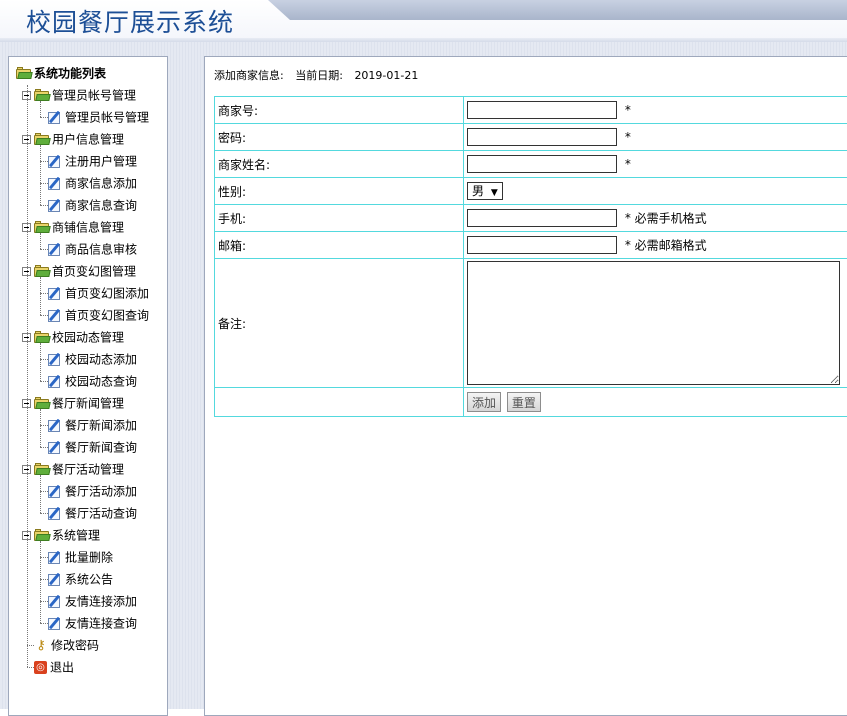 This screenshot has width=847, height=716. What do you see at coordinates (386, 75) in the screenshot?
I see `date-value: 2019-01-21` at bounding box center [386, 75].